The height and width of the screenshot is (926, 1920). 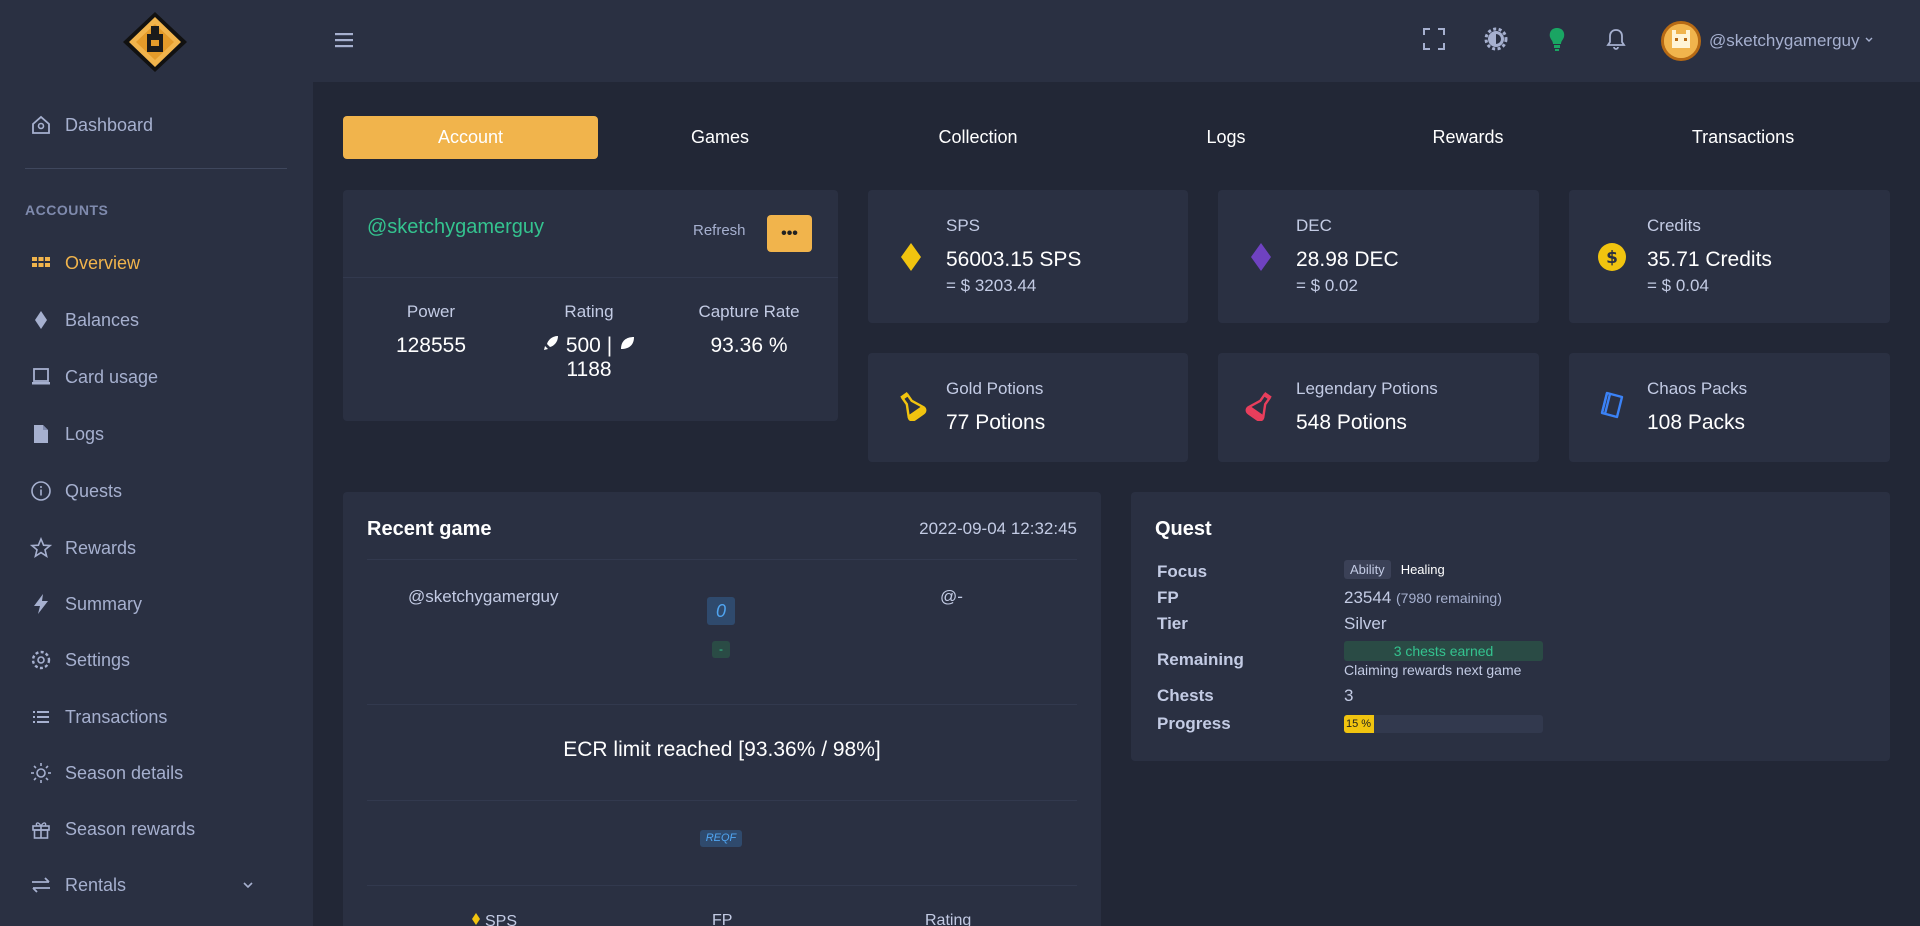 What do you see at coordinates (1468, 137) in the screenshot?
I see `tab-rewards: Rewards` at bounding box center [1468, 137].